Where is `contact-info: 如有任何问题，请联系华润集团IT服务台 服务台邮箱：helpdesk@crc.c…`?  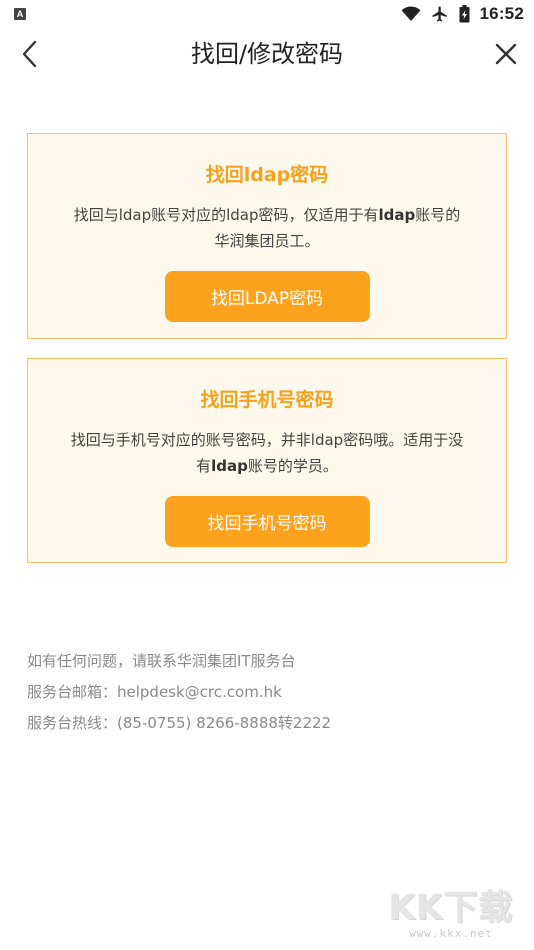 contact-info: 如有任何问题，请联系华润集团IT服务台 服务台邮箱：helpdesk@crc.c… is located at coordinates (179, 692).